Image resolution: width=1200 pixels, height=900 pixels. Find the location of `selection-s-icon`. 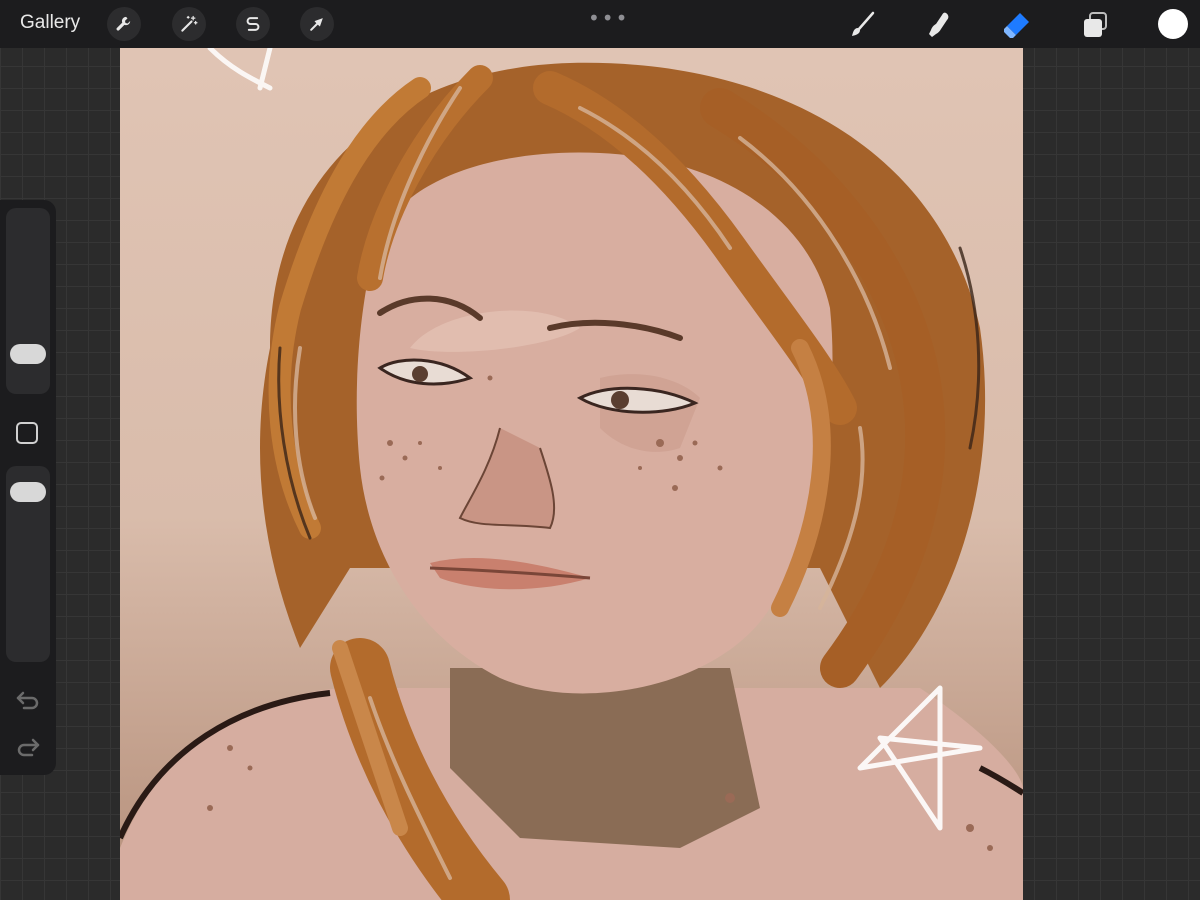

selection-s-icon is located at coordinates (253, 24).